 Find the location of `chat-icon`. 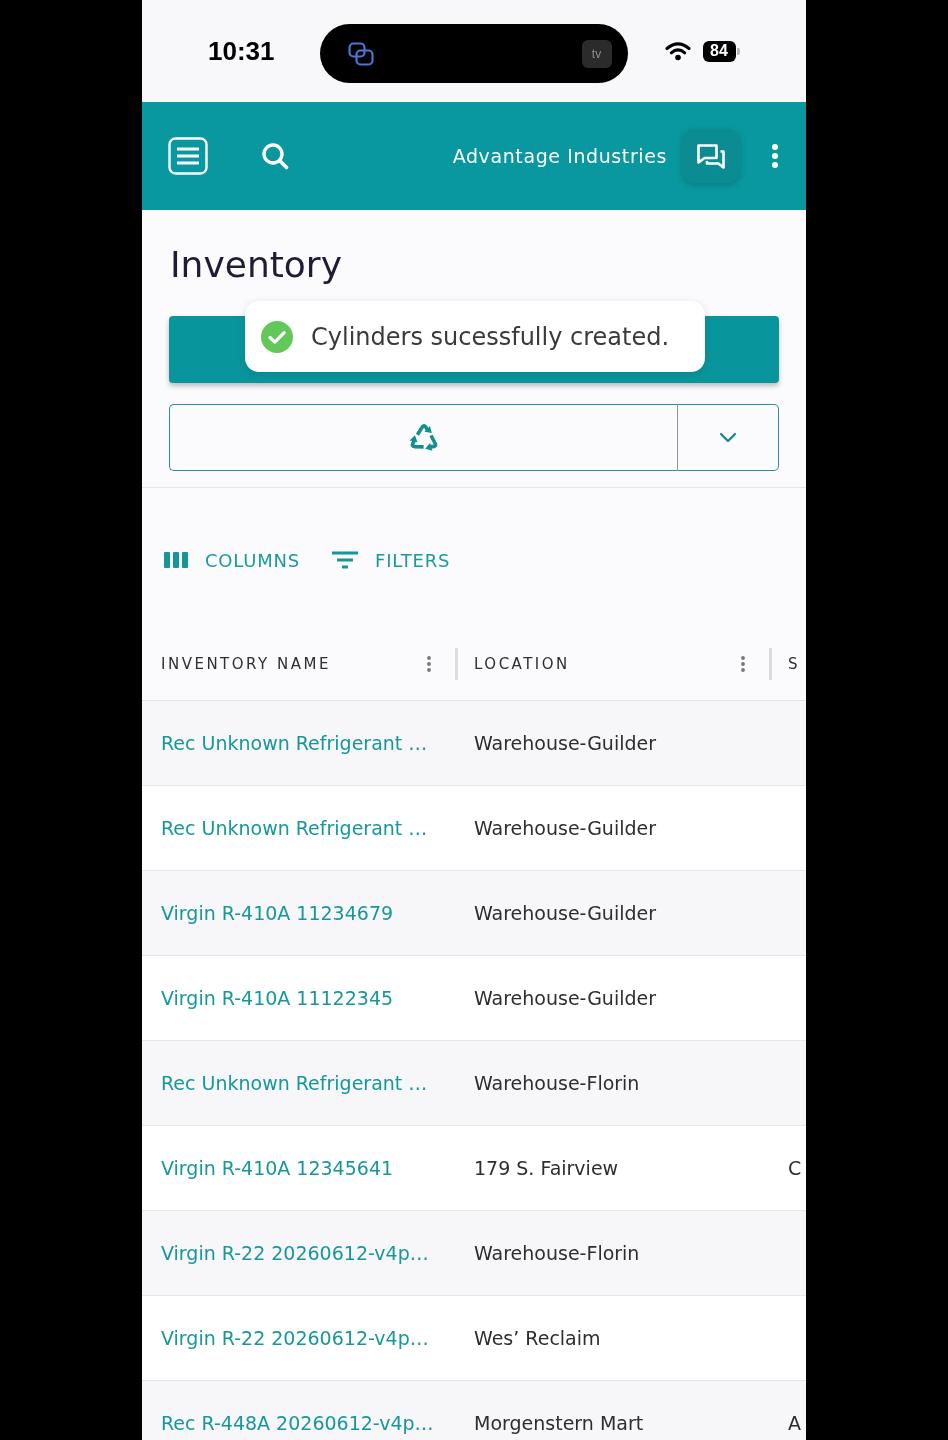

chat-icon is located at coordinates (711, 156).